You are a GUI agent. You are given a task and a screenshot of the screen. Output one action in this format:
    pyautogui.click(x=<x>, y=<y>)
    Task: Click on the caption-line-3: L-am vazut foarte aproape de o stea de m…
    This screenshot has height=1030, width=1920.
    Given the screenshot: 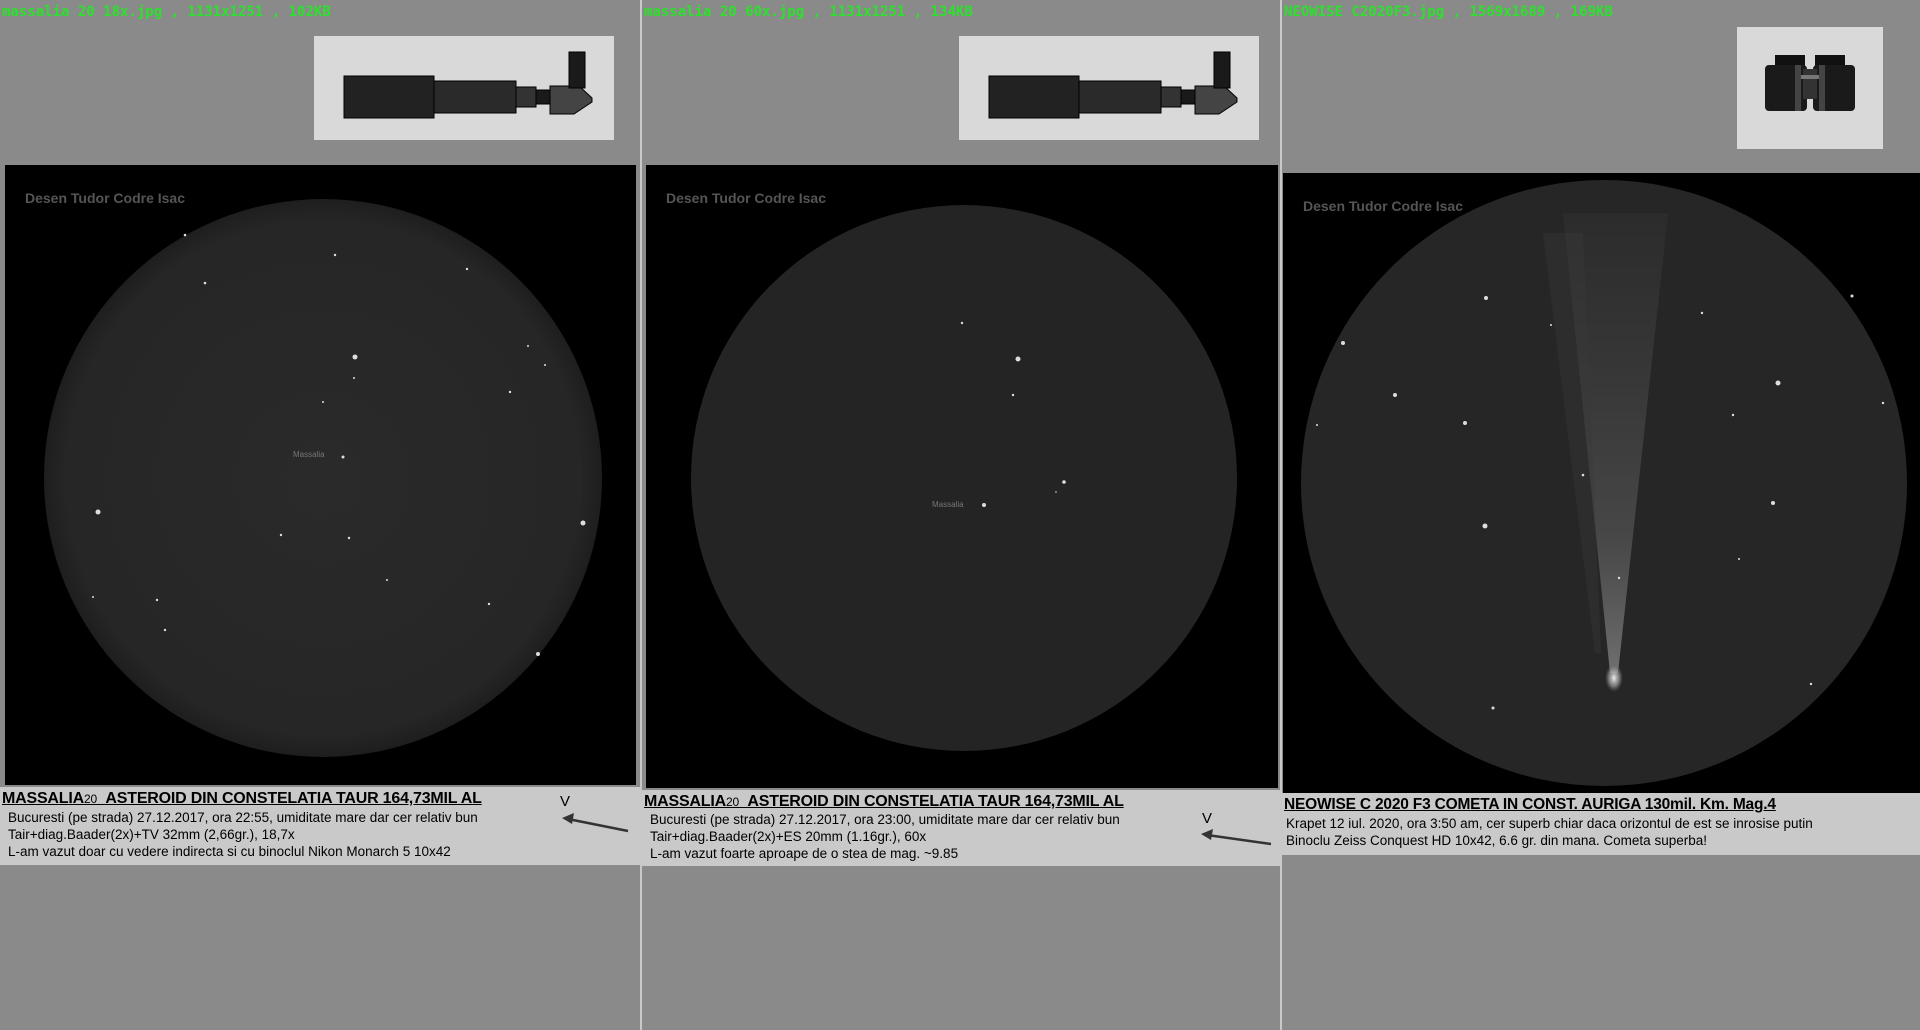 What is the action you would take?
    pyautogui.click(x=804, y=853)
    